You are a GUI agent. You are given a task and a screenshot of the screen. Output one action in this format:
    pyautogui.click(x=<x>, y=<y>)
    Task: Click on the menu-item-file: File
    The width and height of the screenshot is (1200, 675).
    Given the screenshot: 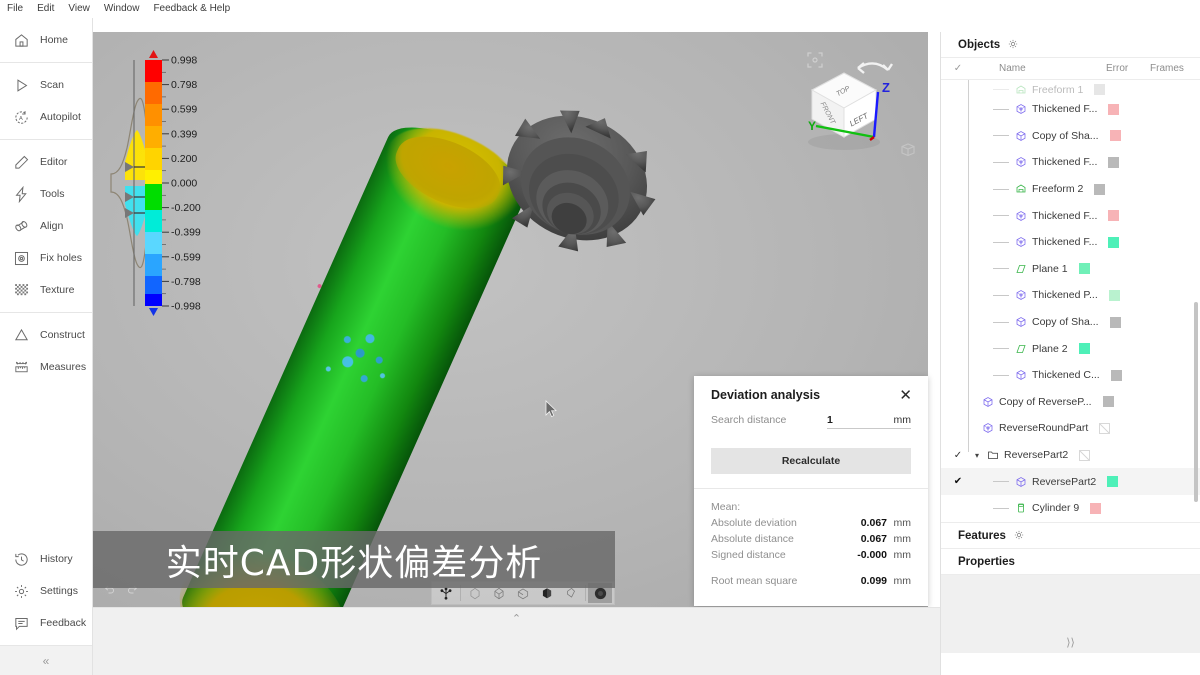 What is the action you would take?
    pyautogui.click(x=15, y=9)
    